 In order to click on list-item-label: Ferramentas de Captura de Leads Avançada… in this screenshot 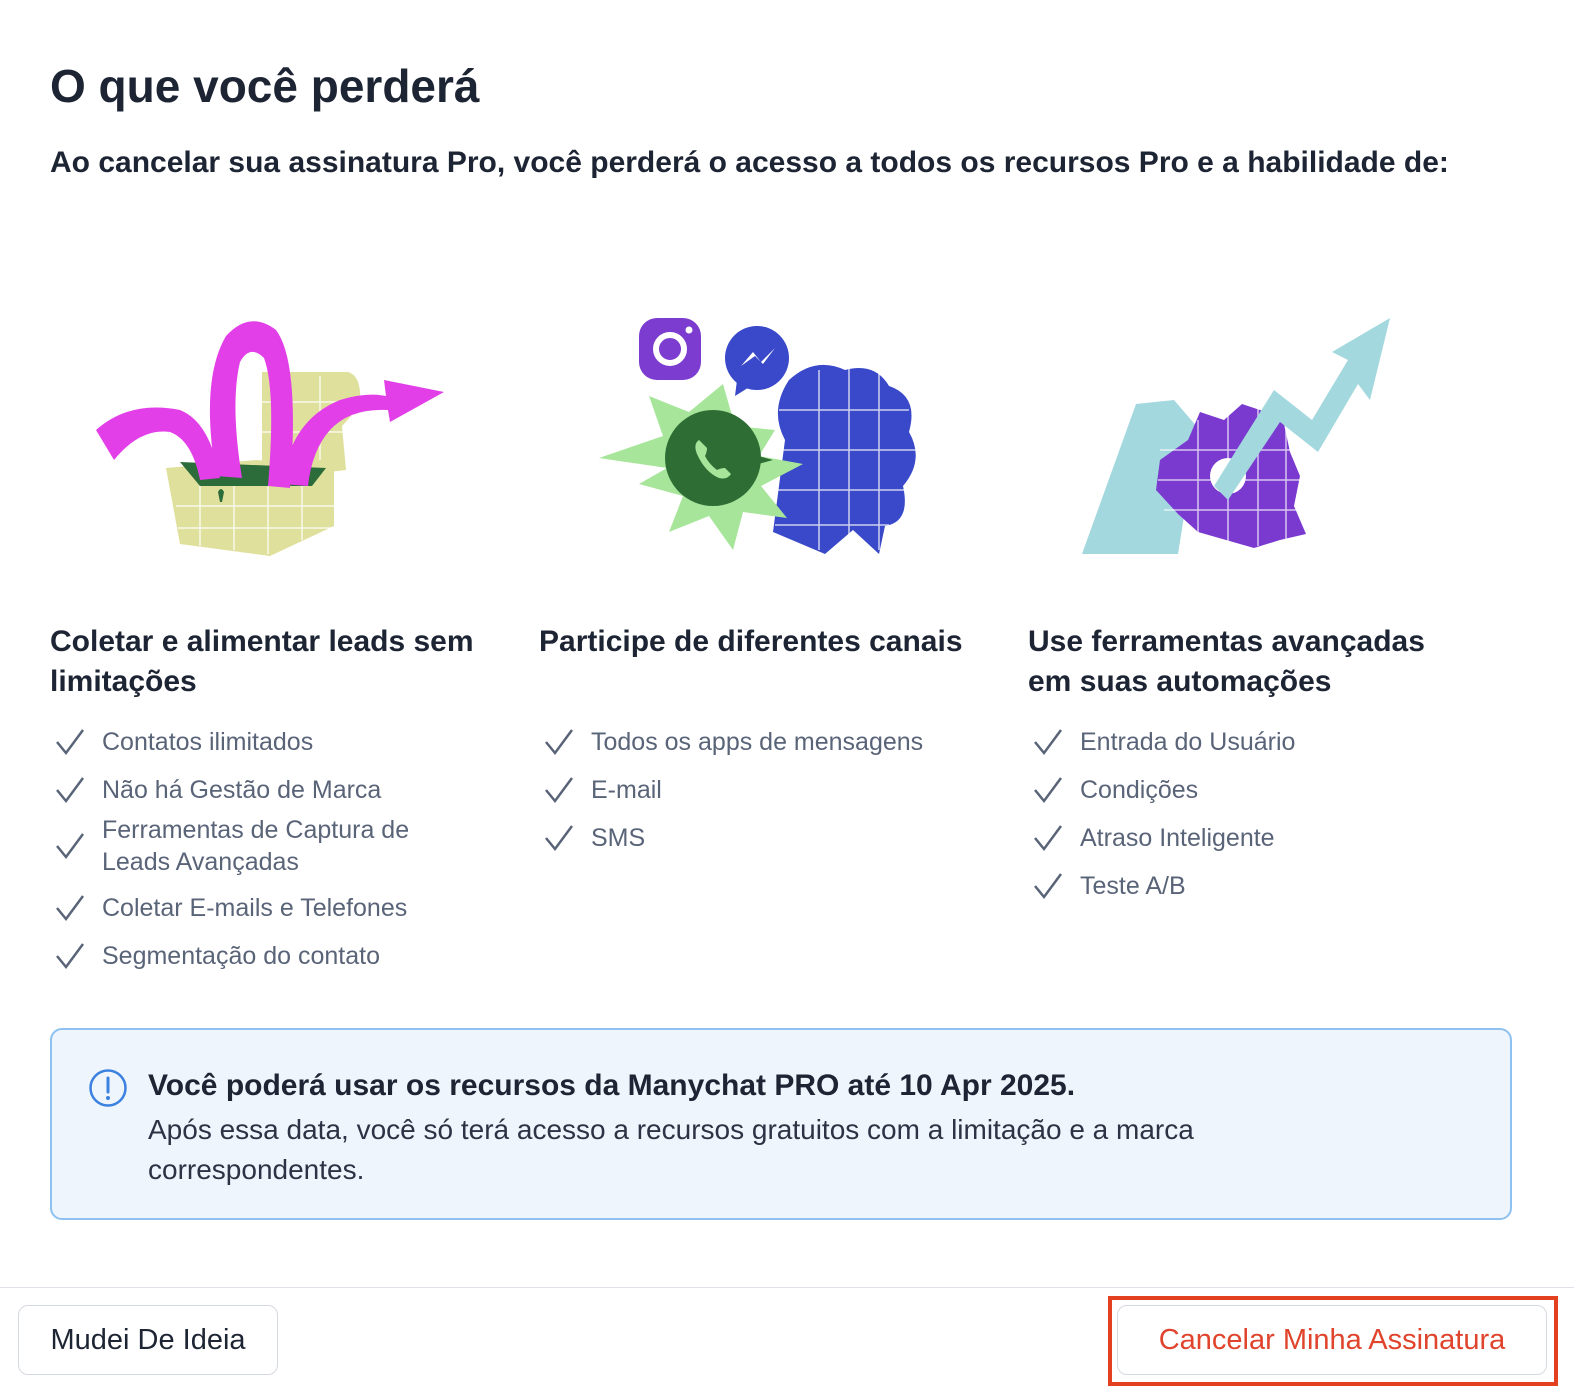, I will do `click(256, 846)`.